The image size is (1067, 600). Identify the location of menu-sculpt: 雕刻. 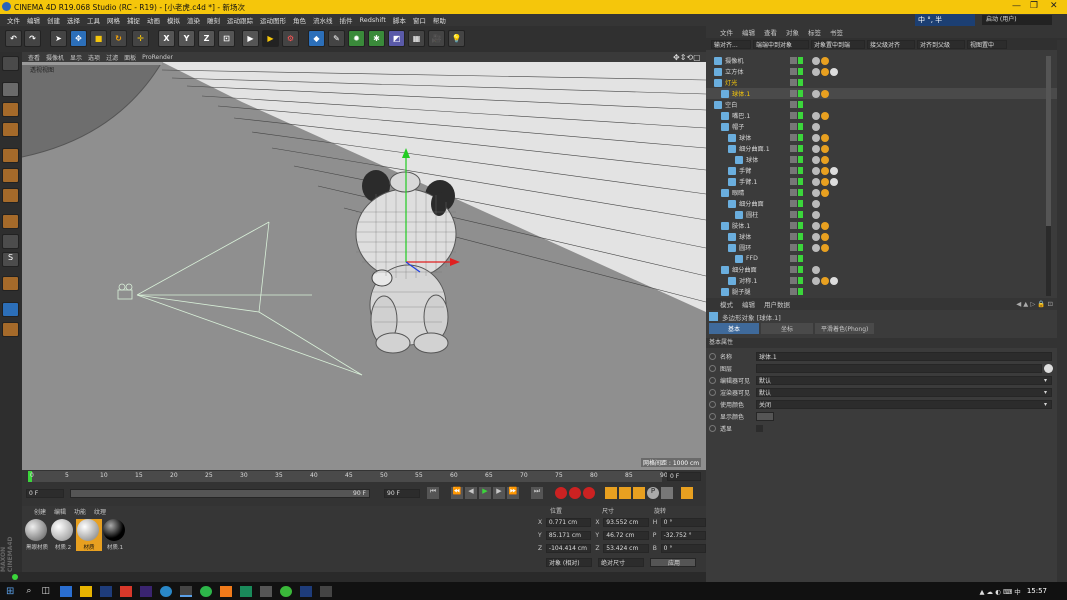
(213, 20).